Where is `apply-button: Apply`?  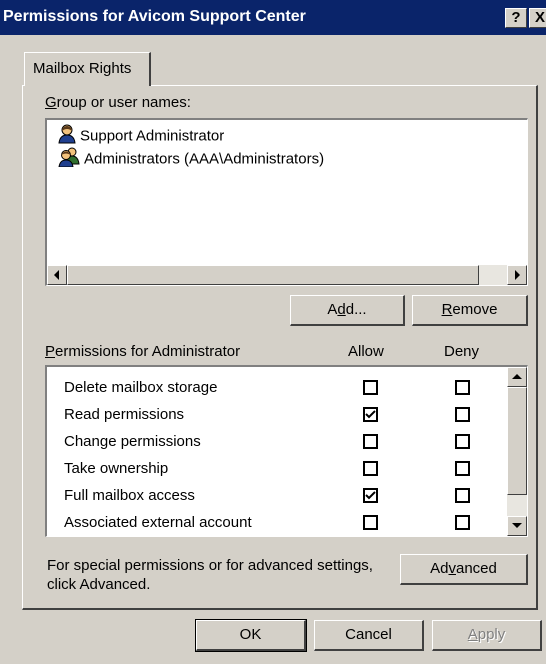
apply-button: Apply is located at coordinates (487, 635).